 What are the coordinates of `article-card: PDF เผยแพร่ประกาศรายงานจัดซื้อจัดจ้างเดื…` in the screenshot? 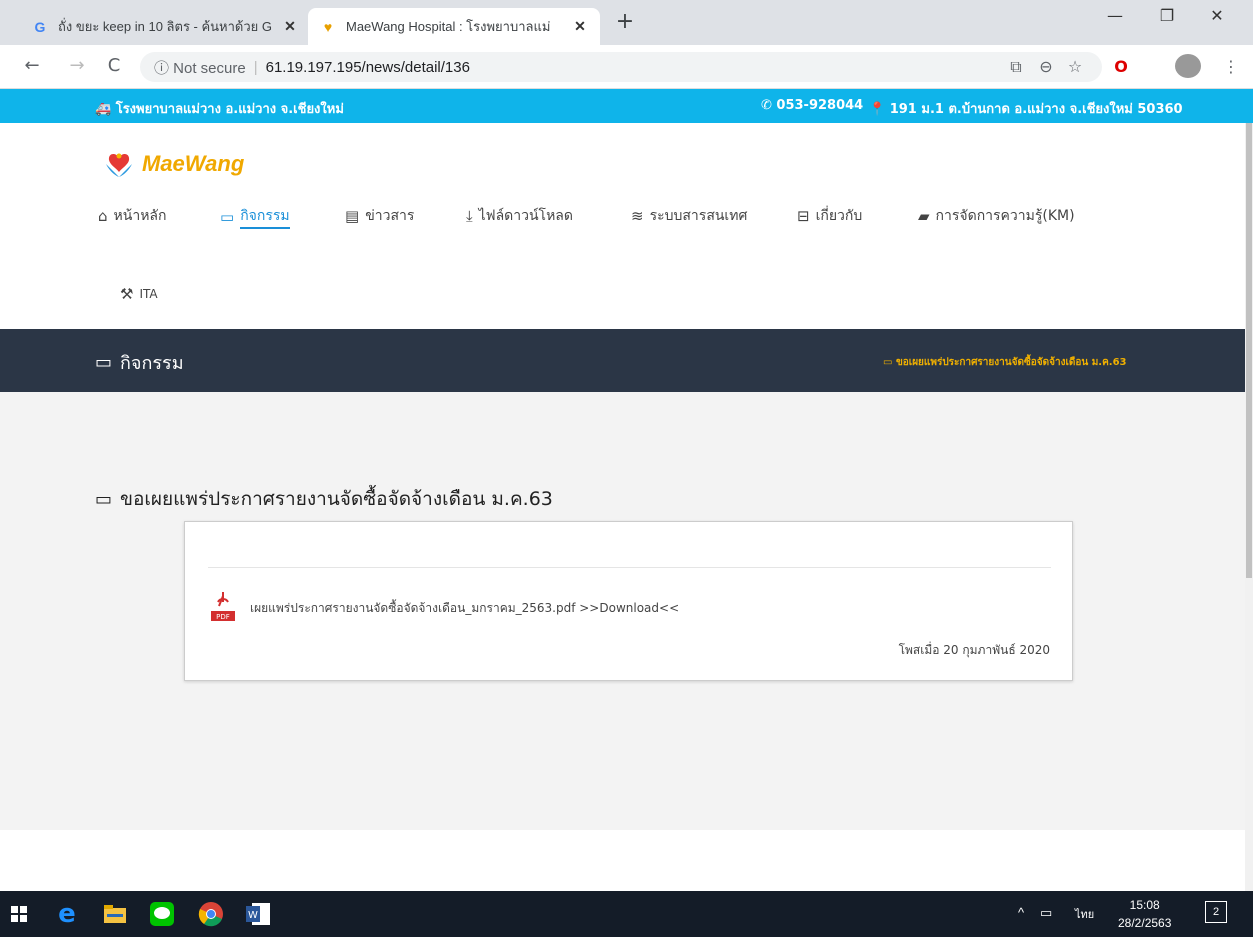 It's located at (628, 601).